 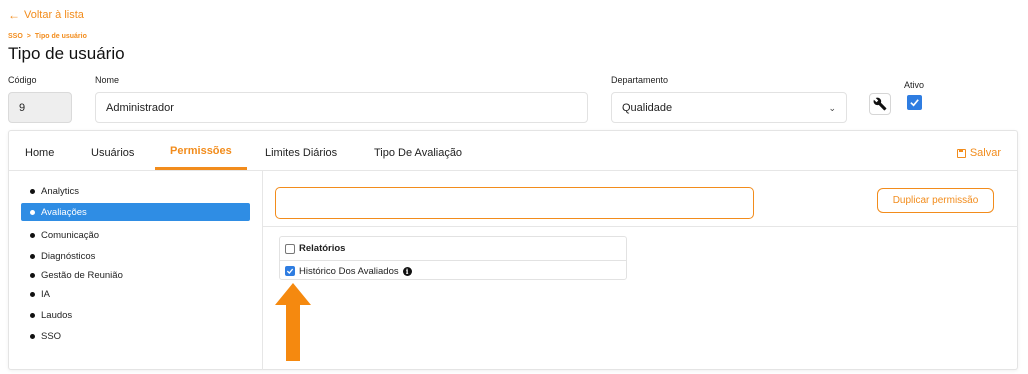 What do you see at coordinates (14, 15) in the screenshot?
I see `arrow-left-icon: ←` at bounding box center [14, 15].